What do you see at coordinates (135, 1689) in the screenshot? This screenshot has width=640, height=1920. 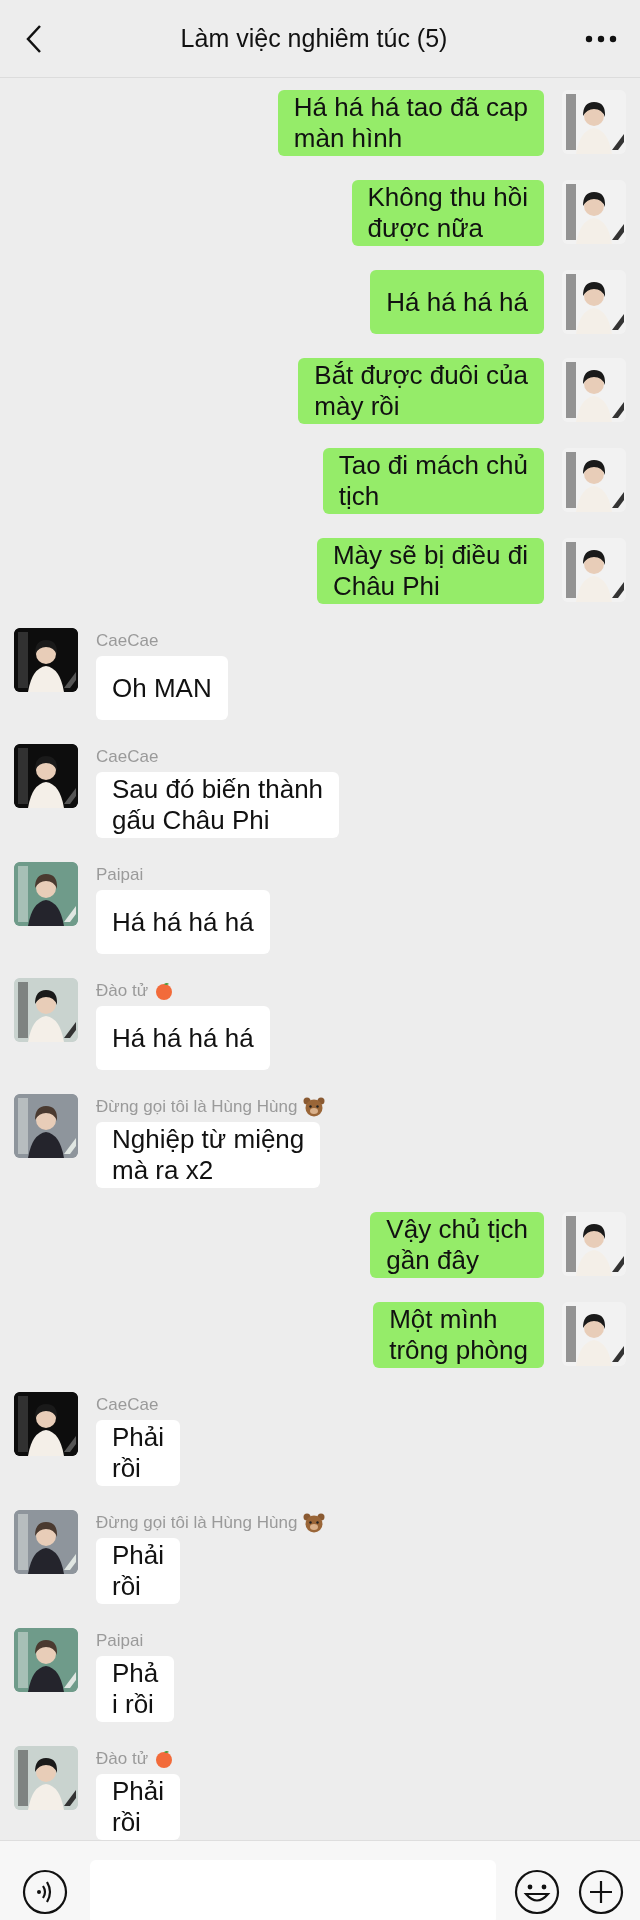 I see `message-bubble: Phả i rồi` at bounding box center [135, 1689].